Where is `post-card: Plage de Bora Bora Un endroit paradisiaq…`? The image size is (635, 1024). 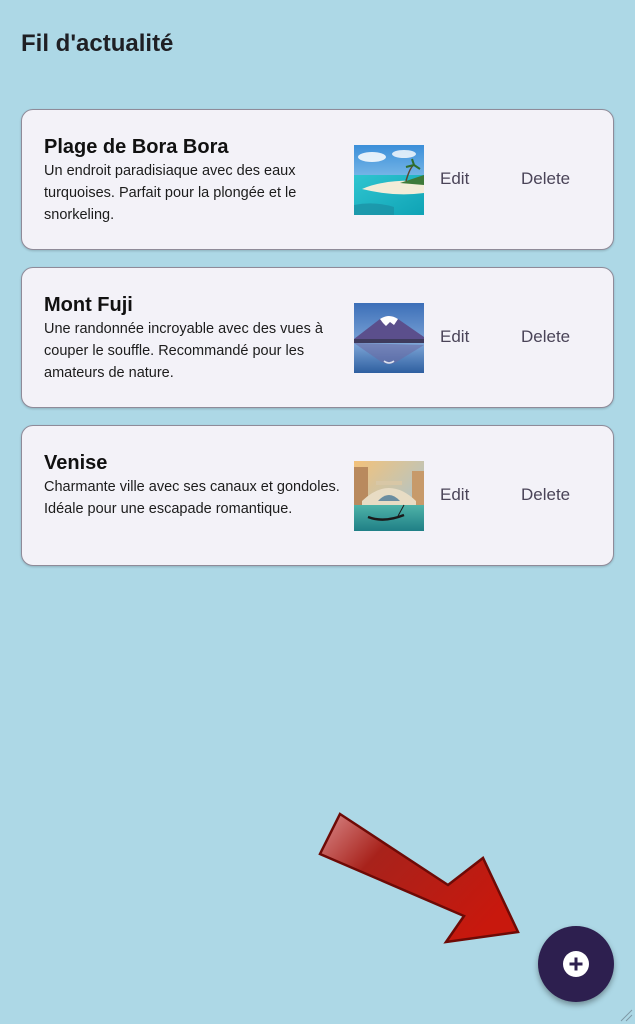 post-card: Plage de Bora Bora Un endroit paradisiaq… is located at coordinates (317, 179).